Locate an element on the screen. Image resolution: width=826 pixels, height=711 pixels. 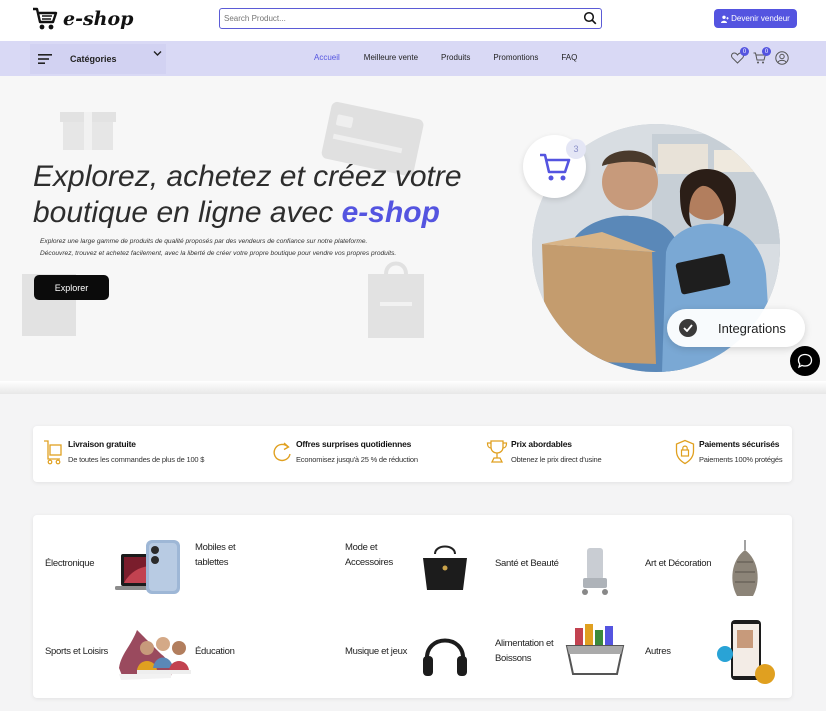
grocery-basket-image is located at coordinates (595, 649).